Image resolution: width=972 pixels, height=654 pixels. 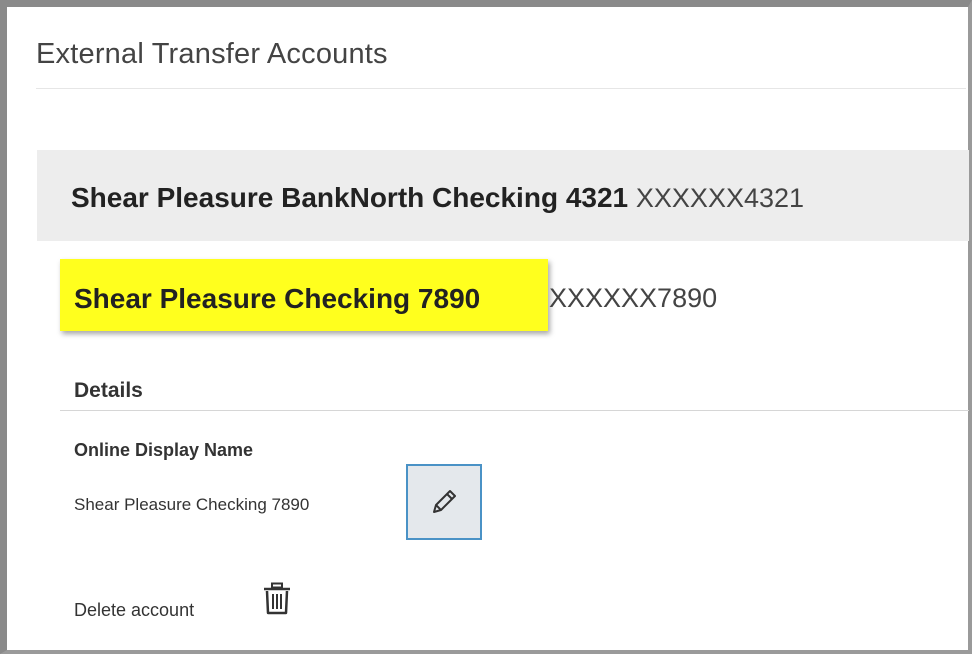 I want to click on page-title: External Transfer Accounts, so click(x=212, y=54).